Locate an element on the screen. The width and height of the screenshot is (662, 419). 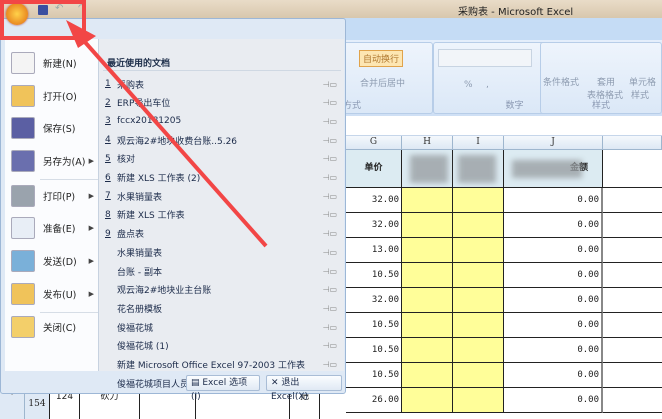
arrow-head is located at coordinates (81, 34).